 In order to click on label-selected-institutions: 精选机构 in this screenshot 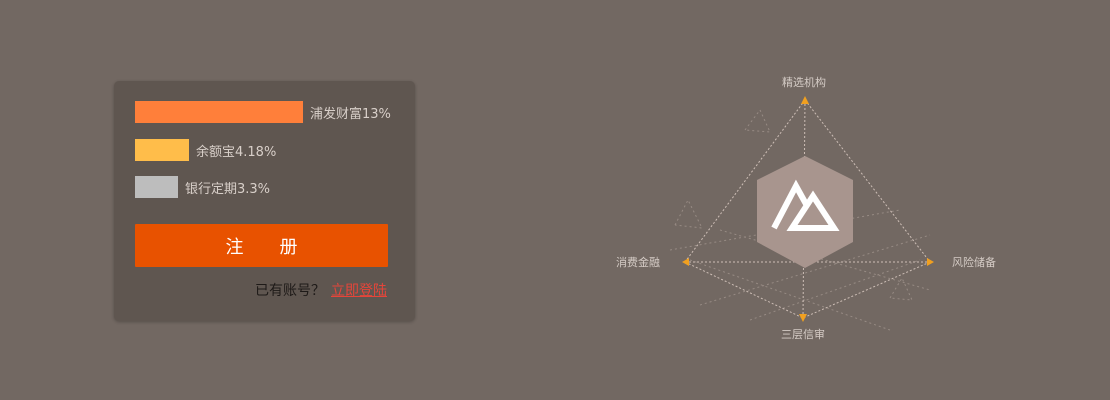, I will do `click(804, 82)`.